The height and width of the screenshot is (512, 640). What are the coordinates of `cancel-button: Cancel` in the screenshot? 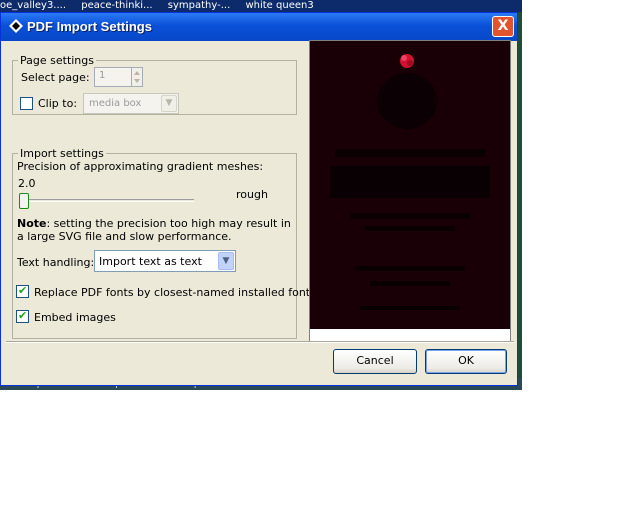 It's located at (375, 361).